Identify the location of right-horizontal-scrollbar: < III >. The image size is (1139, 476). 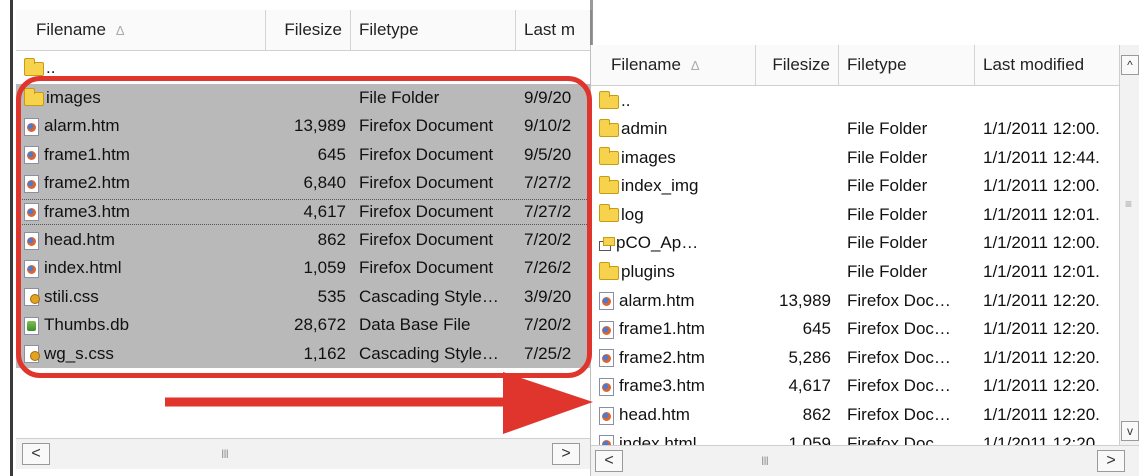
(865, 460).